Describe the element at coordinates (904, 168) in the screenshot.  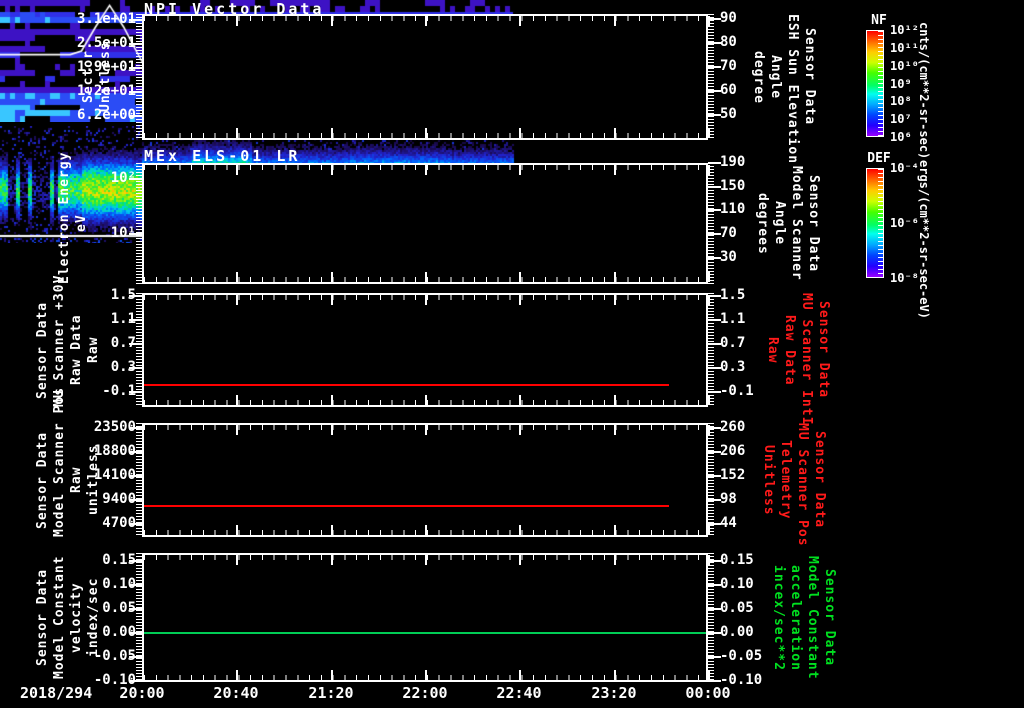
I see `colorbar-tick-label: 10⁻⁴` at that location.